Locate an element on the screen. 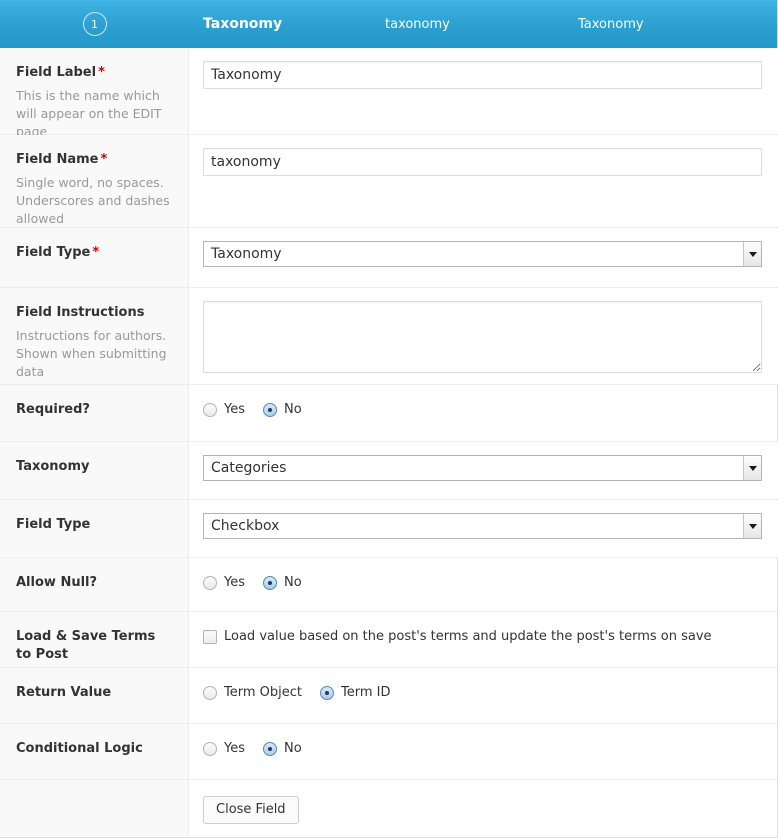 The width and height of the screenshot is (778, 838). return-value-title: Return Value is located at coordinates (64, 692).